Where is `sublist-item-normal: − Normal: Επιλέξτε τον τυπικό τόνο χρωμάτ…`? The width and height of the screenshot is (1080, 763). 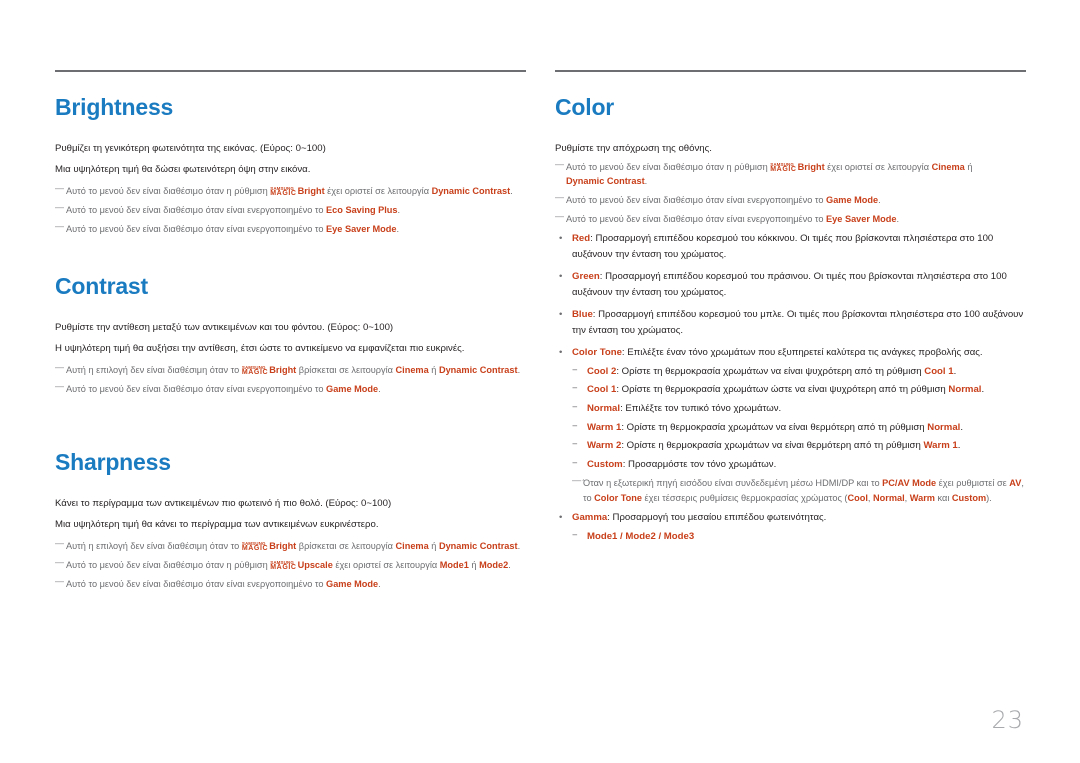
sublist-item-normal: − Normal: Επιλέξτε τον τυπικό τόνο χρωμάτ… is located at coordinates (799, 409).